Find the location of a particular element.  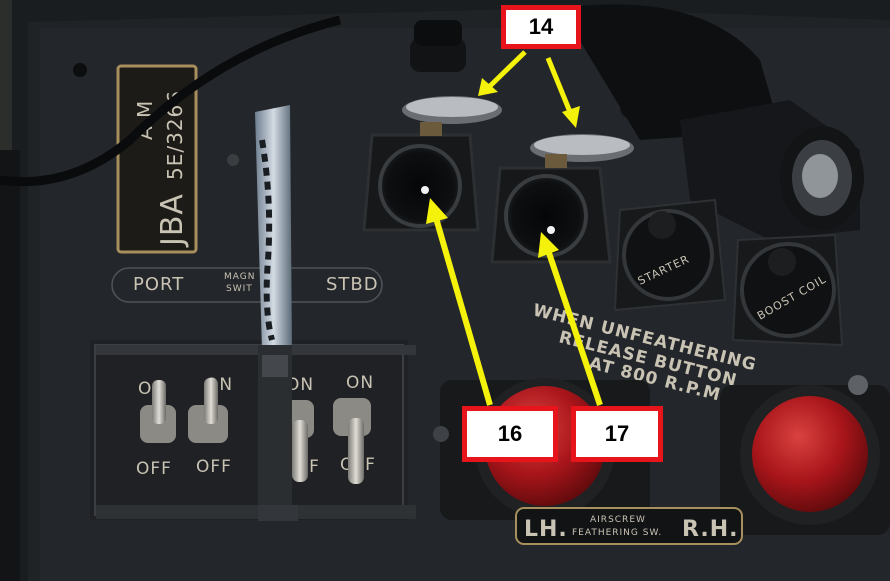

switch-on-label-4: ON is located at coordinates (360, 383).